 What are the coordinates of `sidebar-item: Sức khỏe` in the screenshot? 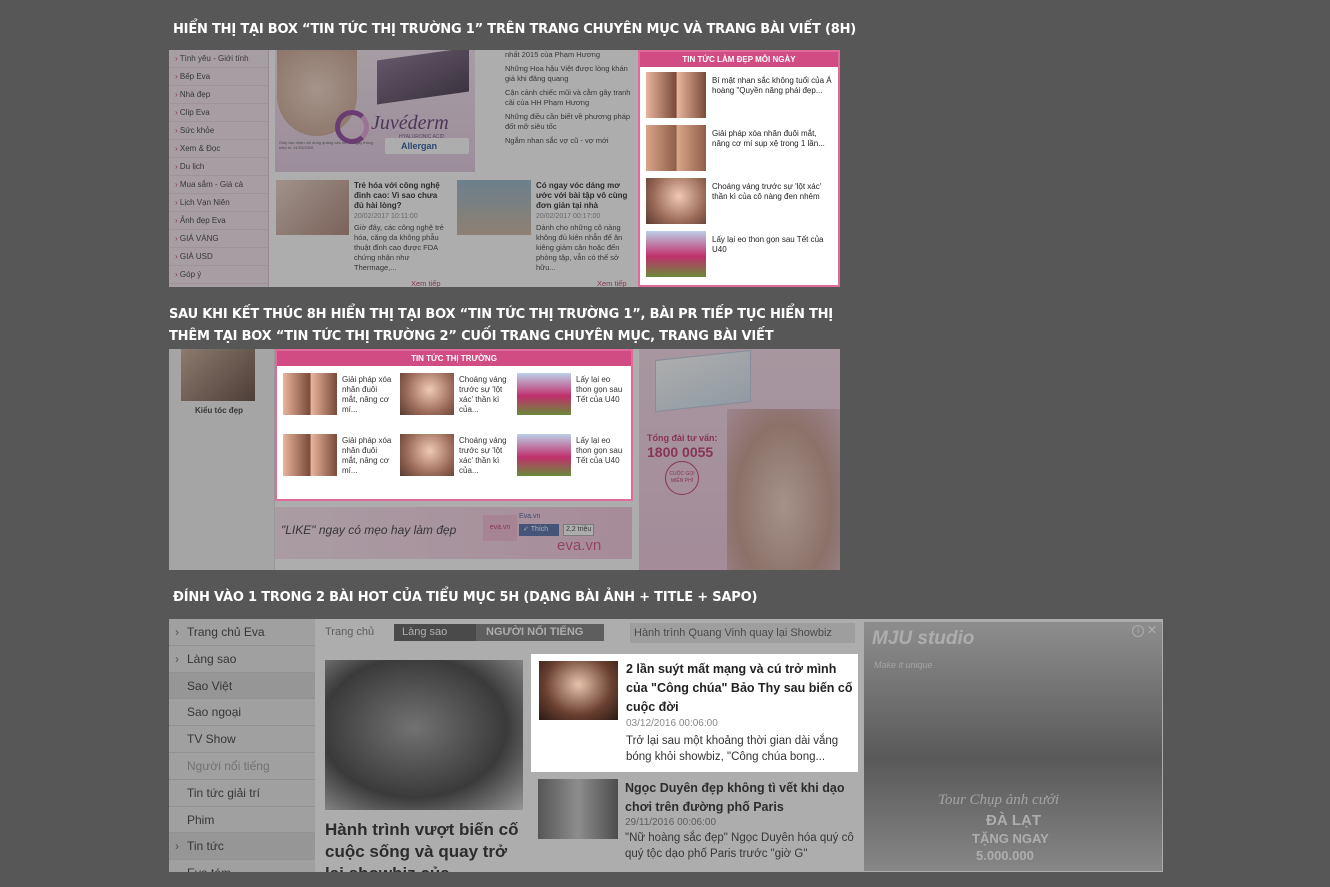 It's located at (218, 131).